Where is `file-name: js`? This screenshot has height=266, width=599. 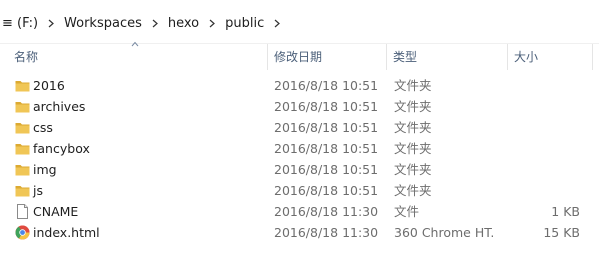
file-name: js is located at coordinates (38, 190).